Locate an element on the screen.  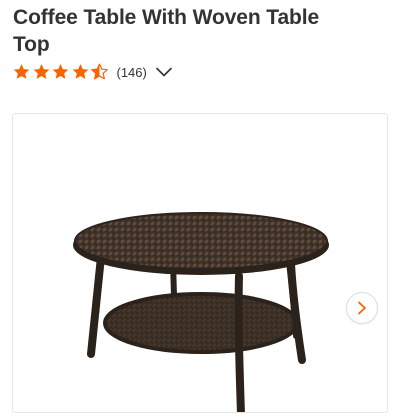
chevron-down-icon is located at coordinates (164, 72).